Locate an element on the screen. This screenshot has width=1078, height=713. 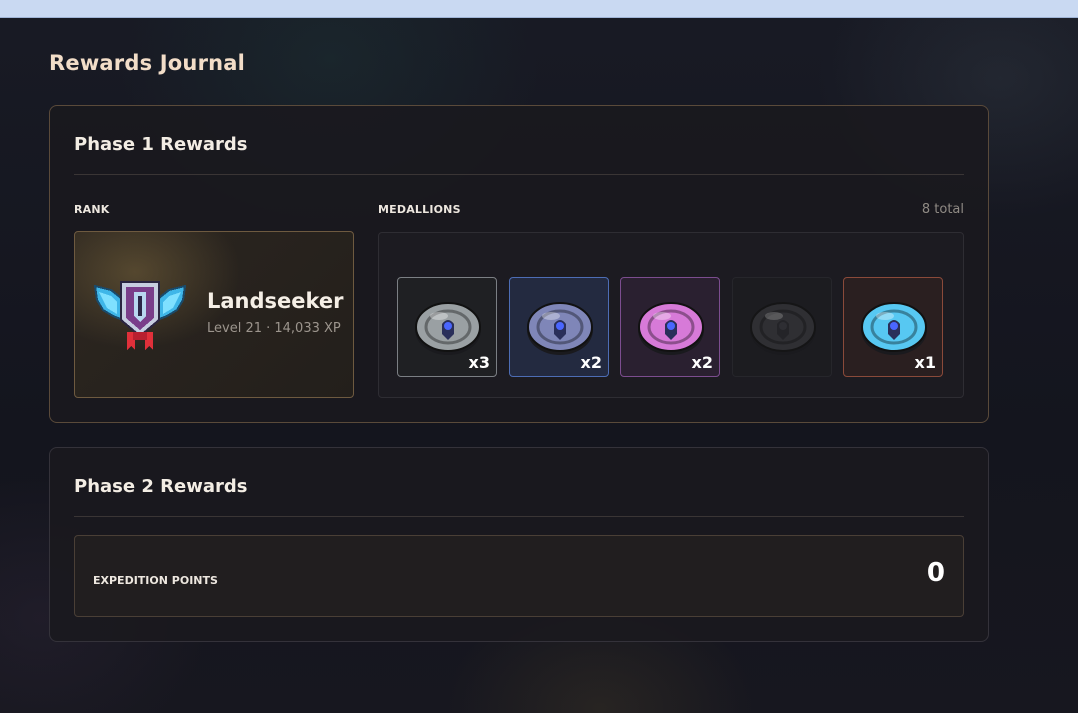
rank-label: RANK is located at coordinates (92, 209).